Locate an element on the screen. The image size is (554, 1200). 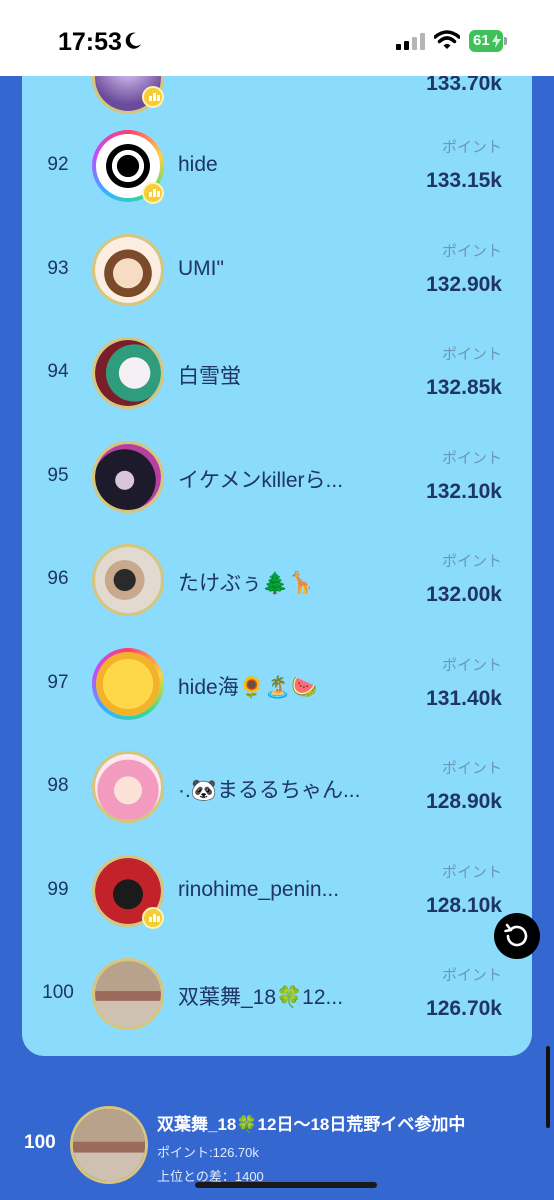
moon-icon is located at coordinates (133, 40).